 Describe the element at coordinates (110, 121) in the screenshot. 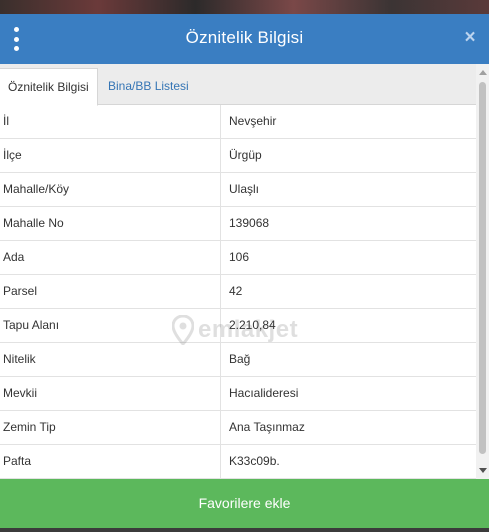

I see `attribute-label: İl` at that location.